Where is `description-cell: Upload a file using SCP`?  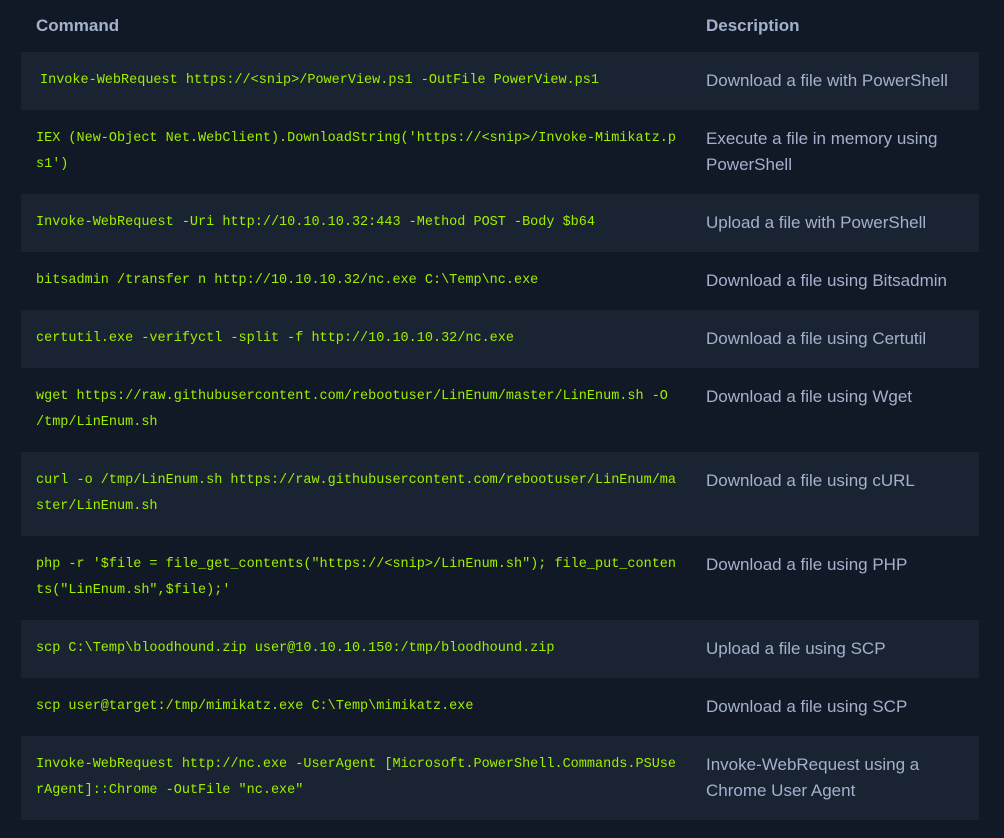 description-cell: Upload a file using SCP is located at coordinates (835, 649).